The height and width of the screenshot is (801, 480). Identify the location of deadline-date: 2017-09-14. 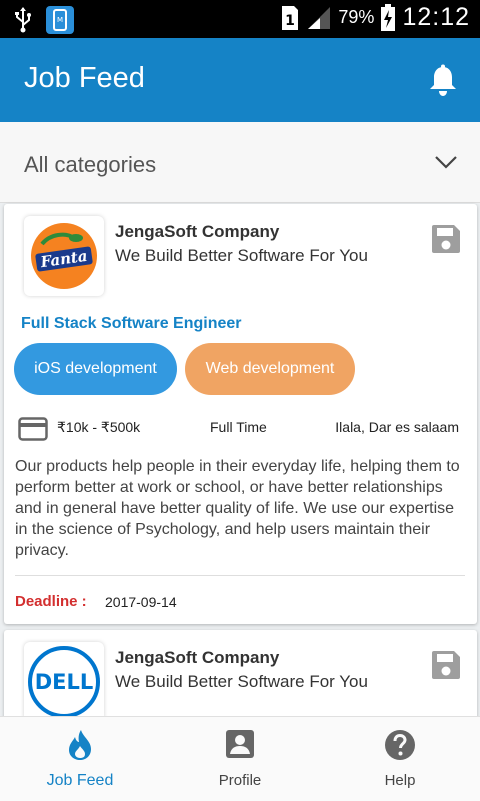
(141, 602).